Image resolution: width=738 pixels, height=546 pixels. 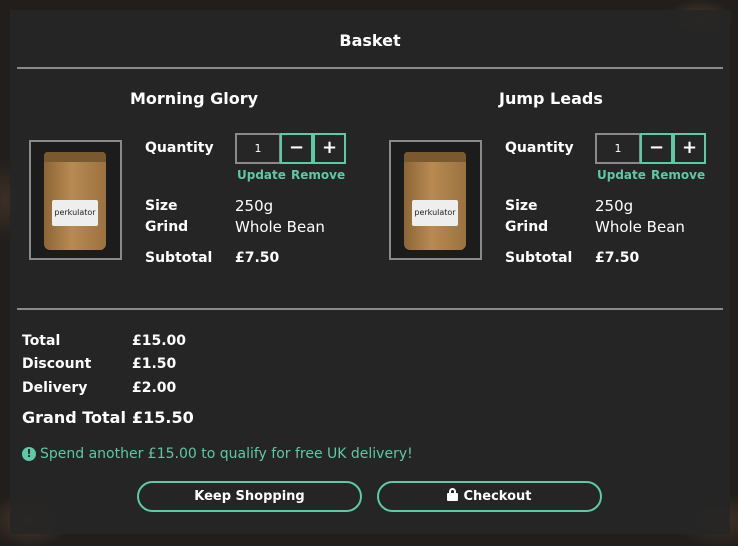 I want to click on summary-divider, so click(x=370, y=309).